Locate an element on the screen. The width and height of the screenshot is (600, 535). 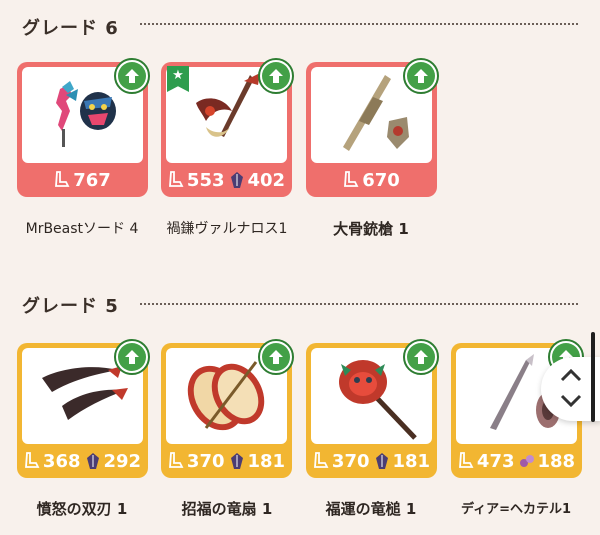
attack-value: 553 is located at coordinates (205, 180).